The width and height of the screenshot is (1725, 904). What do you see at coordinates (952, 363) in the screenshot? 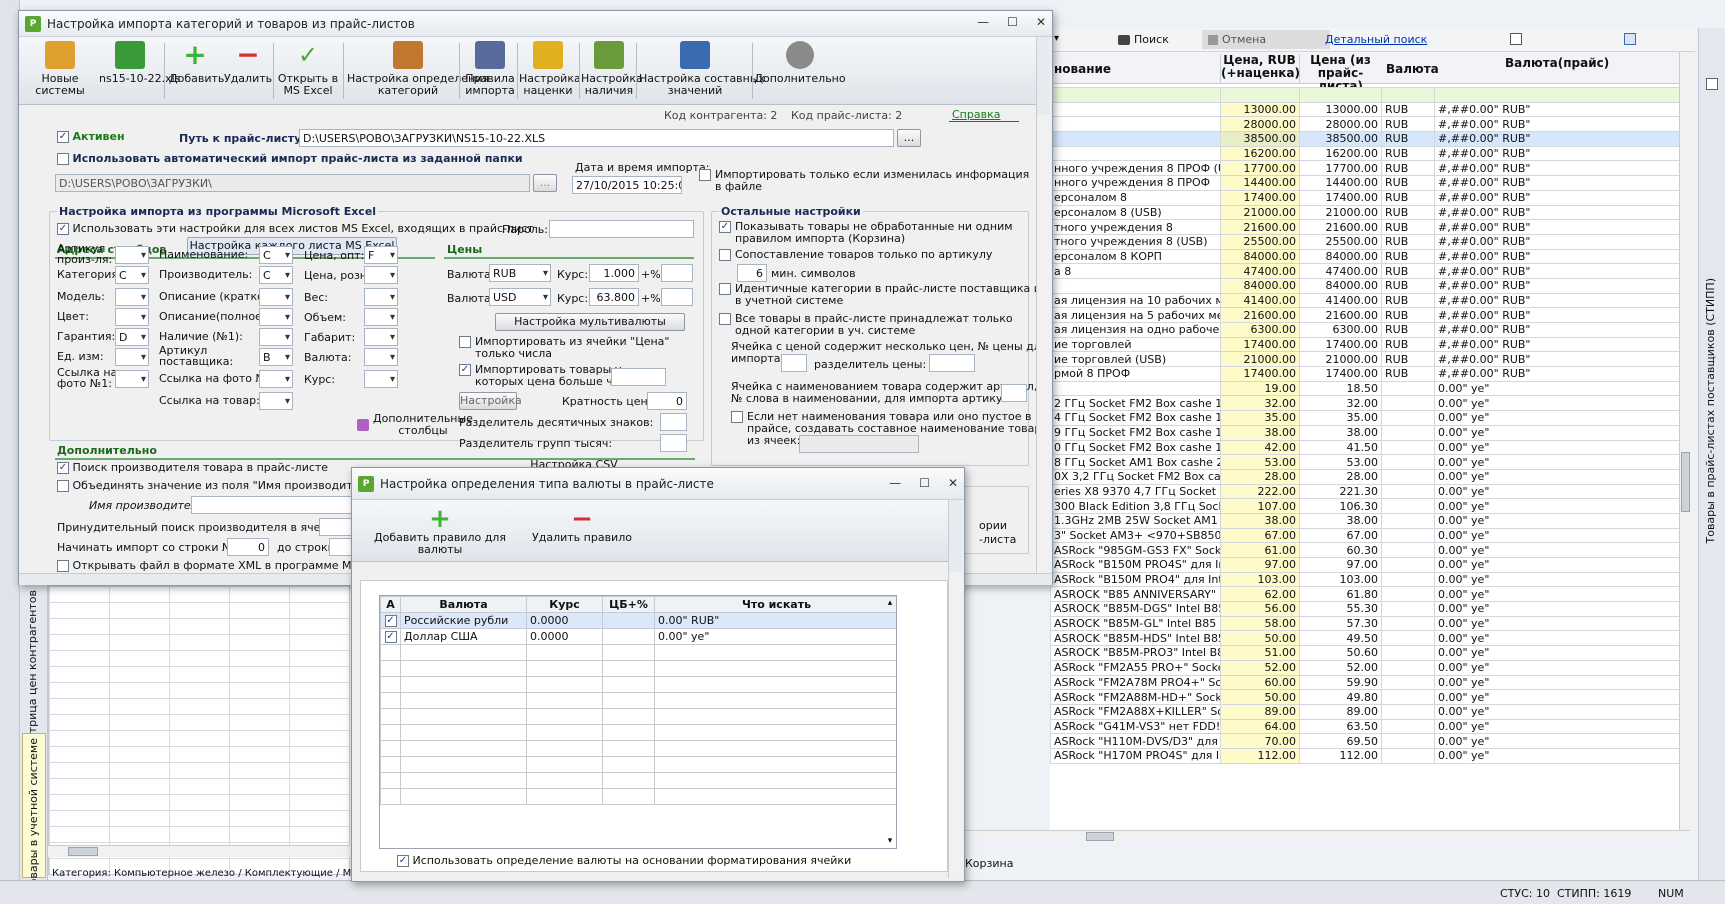
I see `price-separator-input` at bounding box center [952, 363].